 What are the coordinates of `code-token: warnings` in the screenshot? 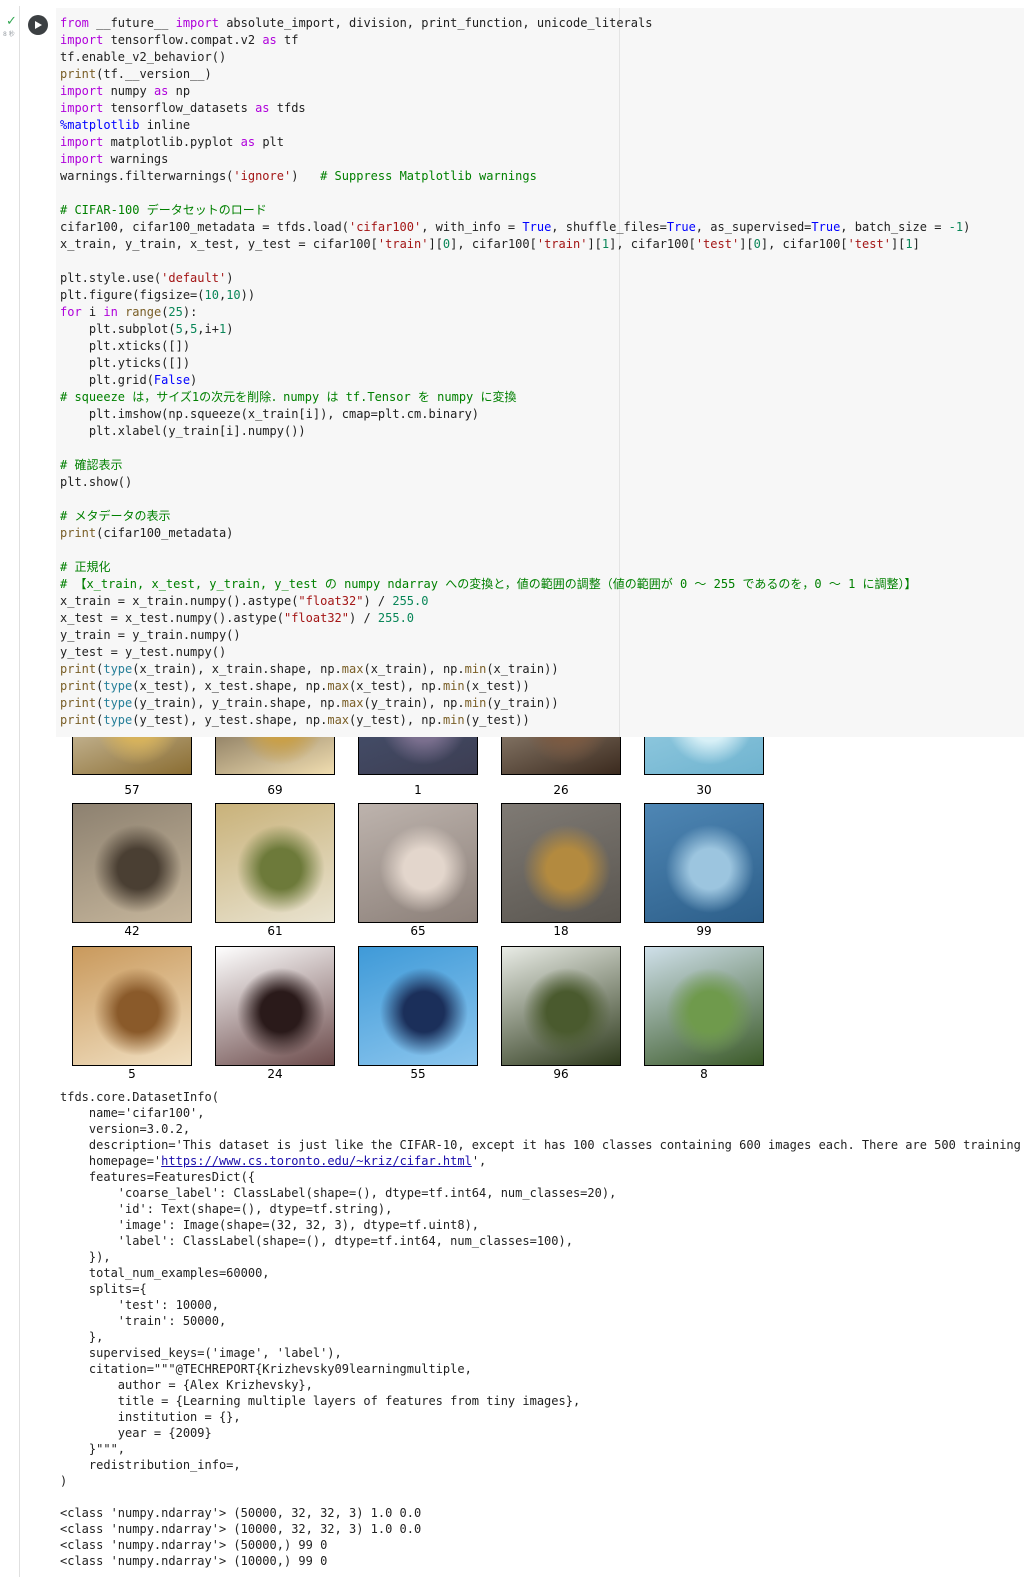 It's located at (136, 159).